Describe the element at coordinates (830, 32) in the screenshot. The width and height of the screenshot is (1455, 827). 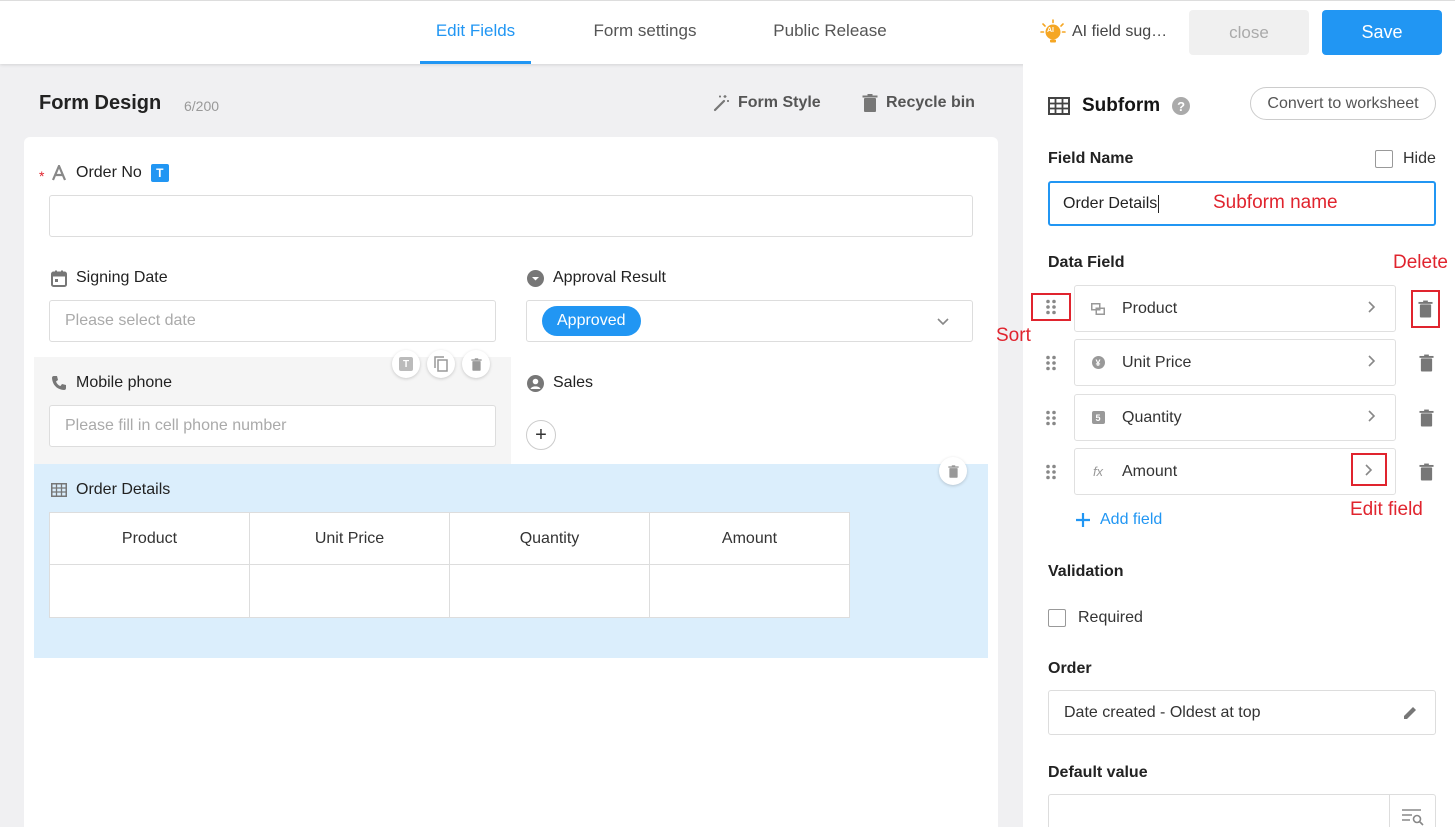
I see `tab-public-release: Public Release` at that location.